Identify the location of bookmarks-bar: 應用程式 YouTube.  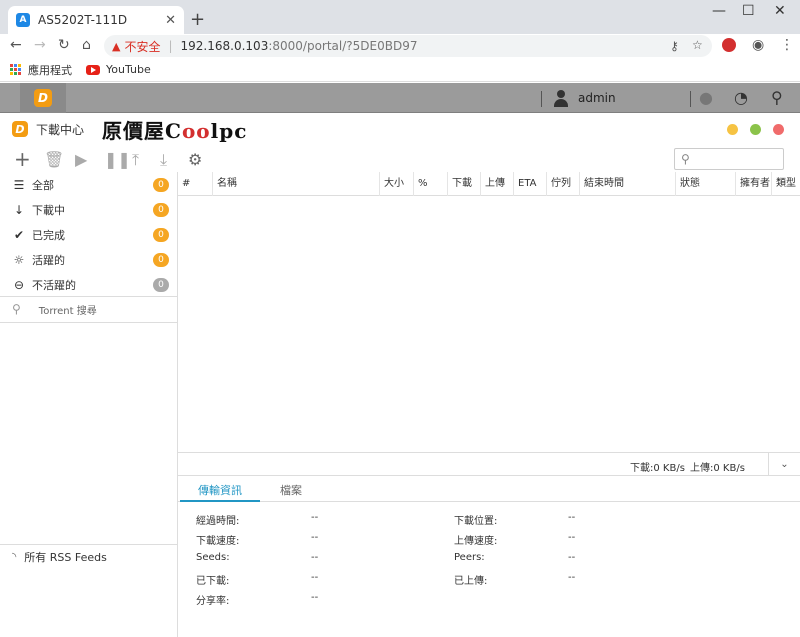
(400, 70).